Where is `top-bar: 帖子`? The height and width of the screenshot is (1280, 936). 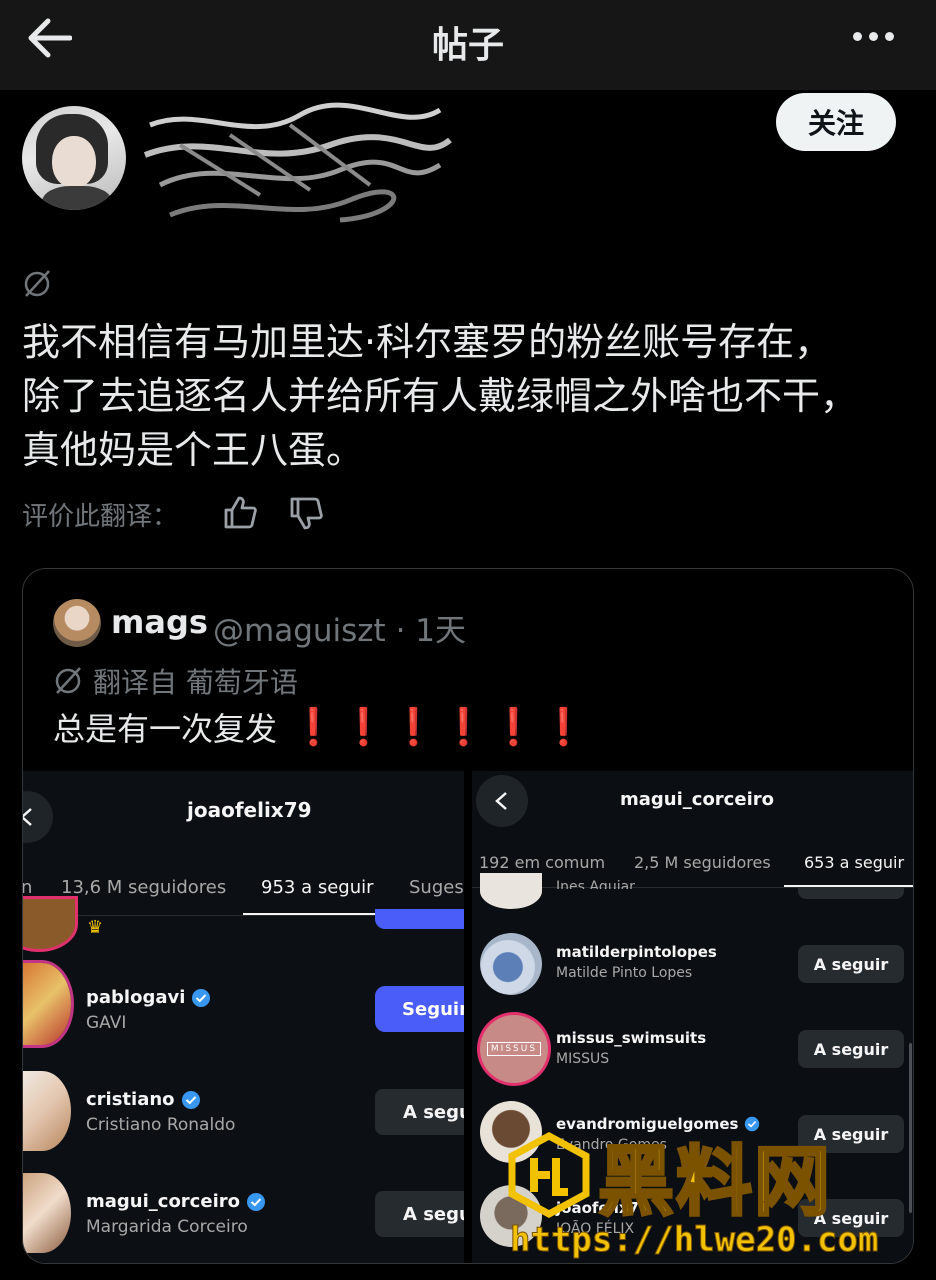 top-bar: 帖子 is located at coordinates (468, 45).